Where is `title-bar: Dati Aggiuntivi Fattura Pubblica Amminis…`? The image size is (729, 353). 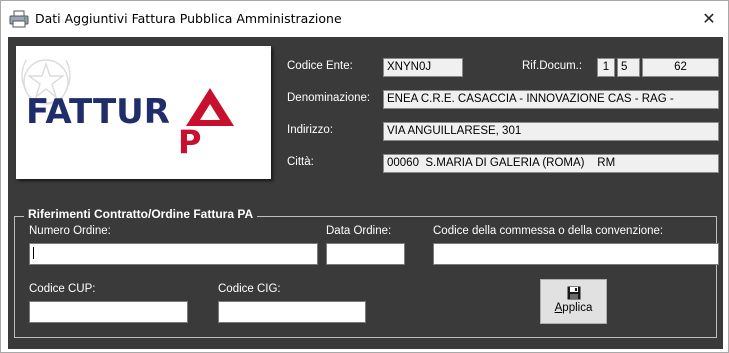 title-bar: Dati Aggiuntivi Fattura Pubblica Amminis… is located at coordinates (364, 19).